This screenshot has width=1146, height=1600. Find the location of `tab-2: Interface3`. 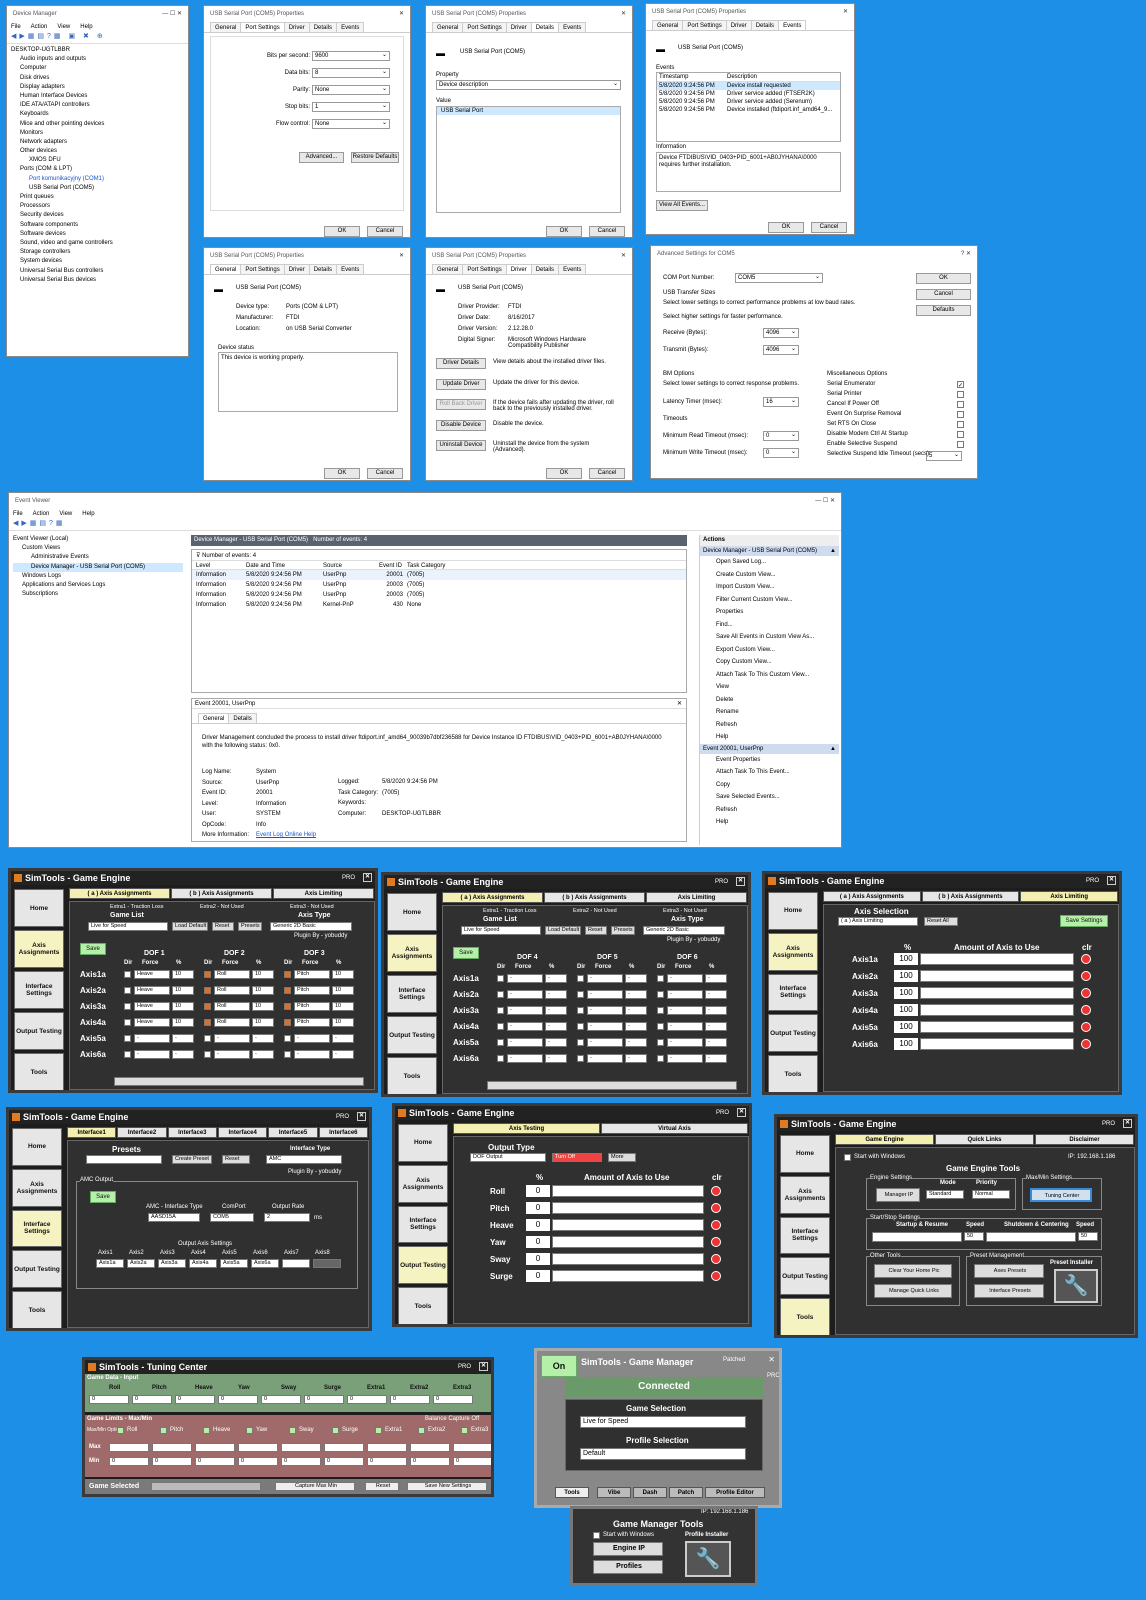

tab-2: Interface3 is located at coordinates (192, 1132).